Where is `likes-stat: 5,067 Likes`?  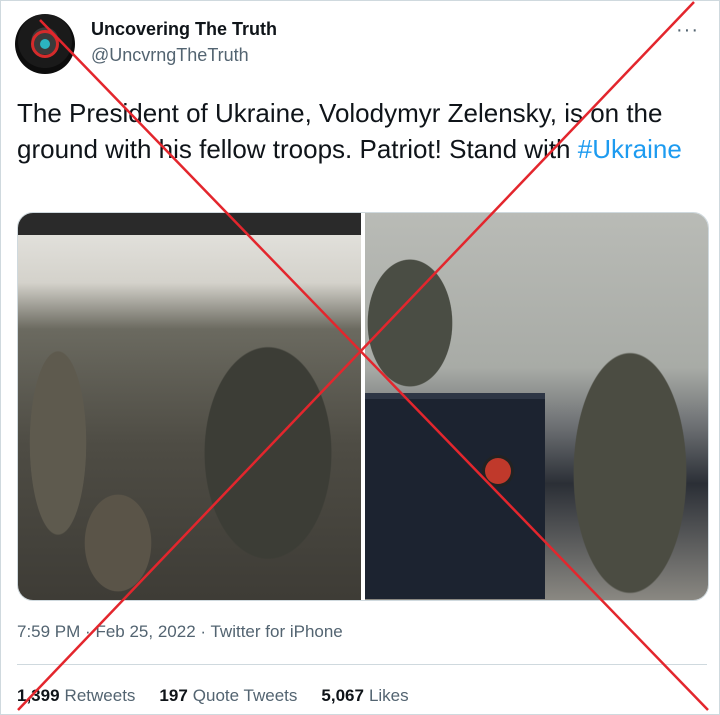
likes-stat: 5,067 Likes is located at coordinates (364, 696).